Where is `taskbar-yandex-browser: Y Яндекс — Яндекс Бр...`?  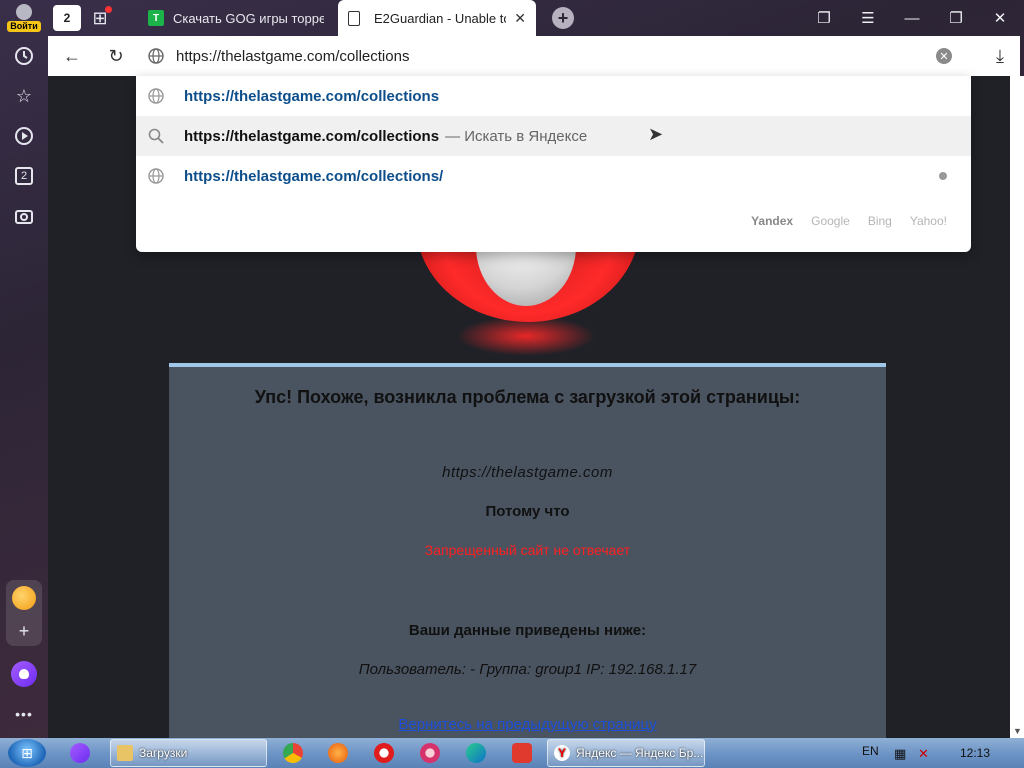 taskbar-yandex-browser: Y Яндекс — Яндекс Бр... is located at coordinates (626, 753).